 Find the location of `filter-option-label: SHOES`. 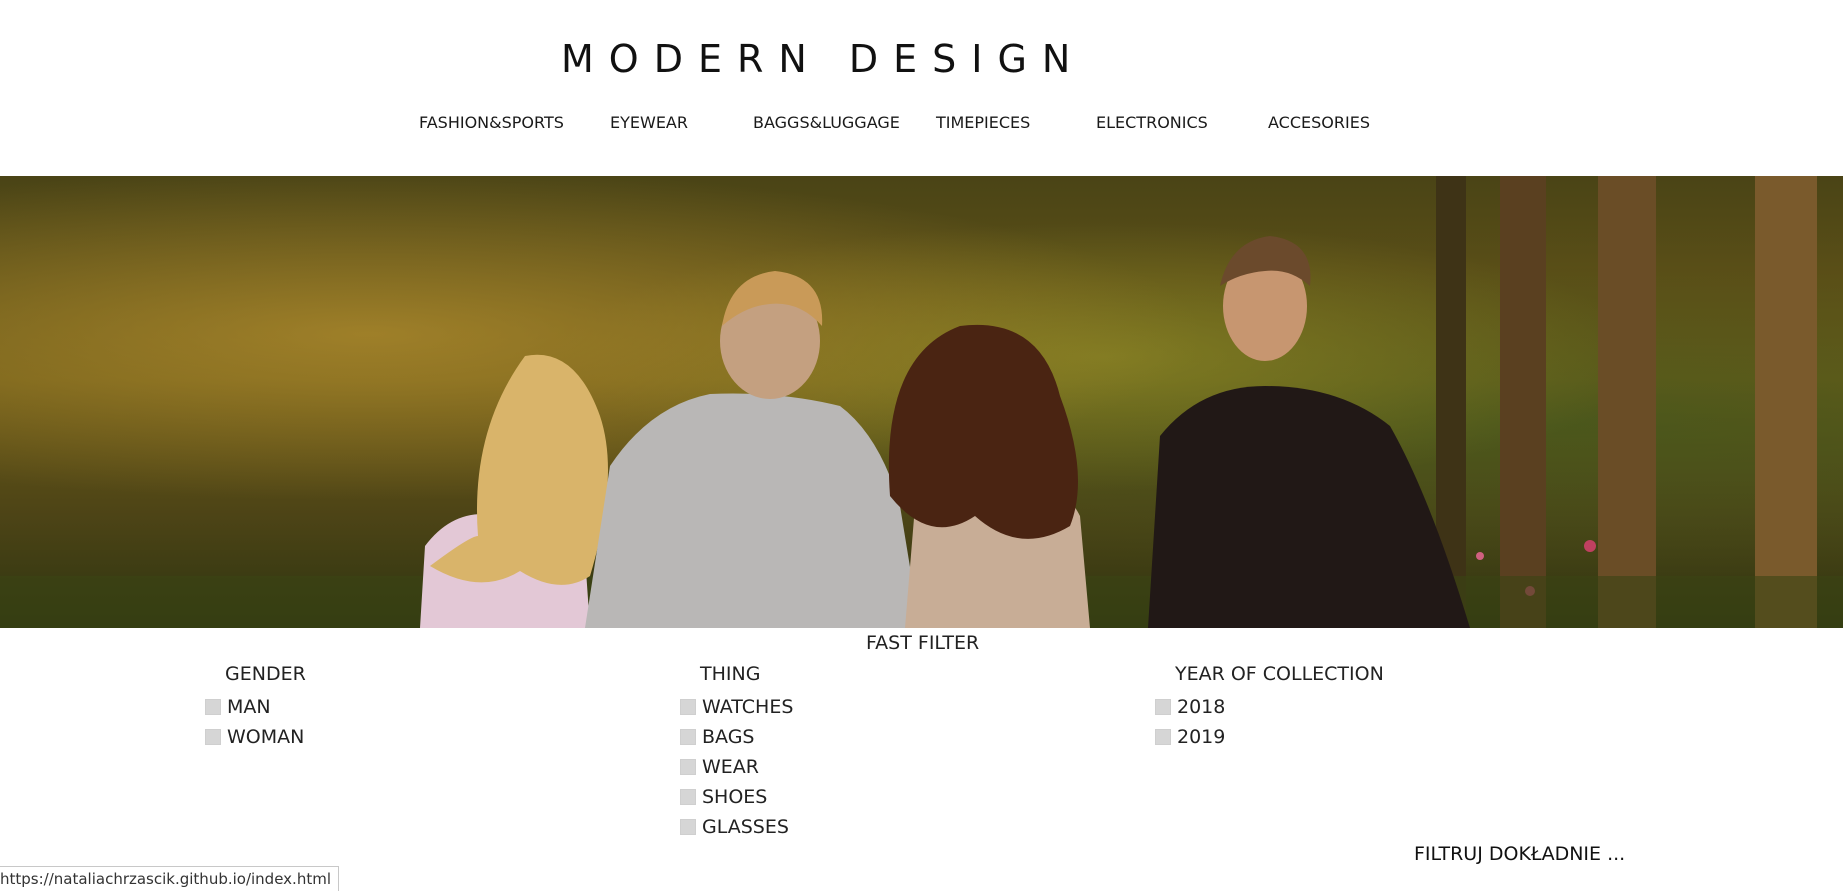

filter-option-label: SHOES is located at coordinates (735, 797).